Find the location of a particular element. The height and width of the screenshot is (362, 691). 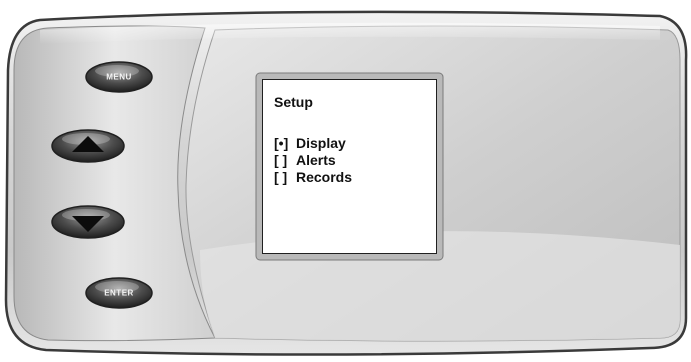

setup-menu-list: [•] Display [ ] Alerts [ ] Records is located at coordinates (313, 160).